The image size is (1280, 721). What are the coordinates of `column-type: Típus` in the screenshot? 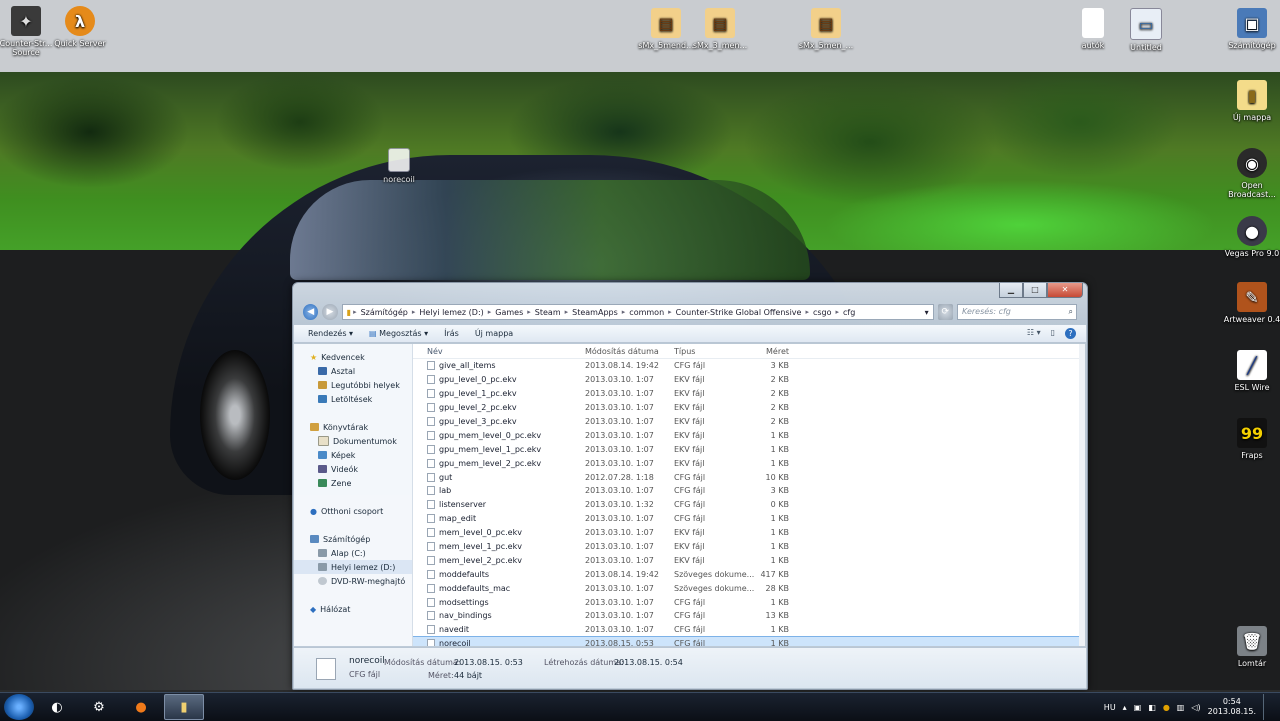 It's located at (714, 351).